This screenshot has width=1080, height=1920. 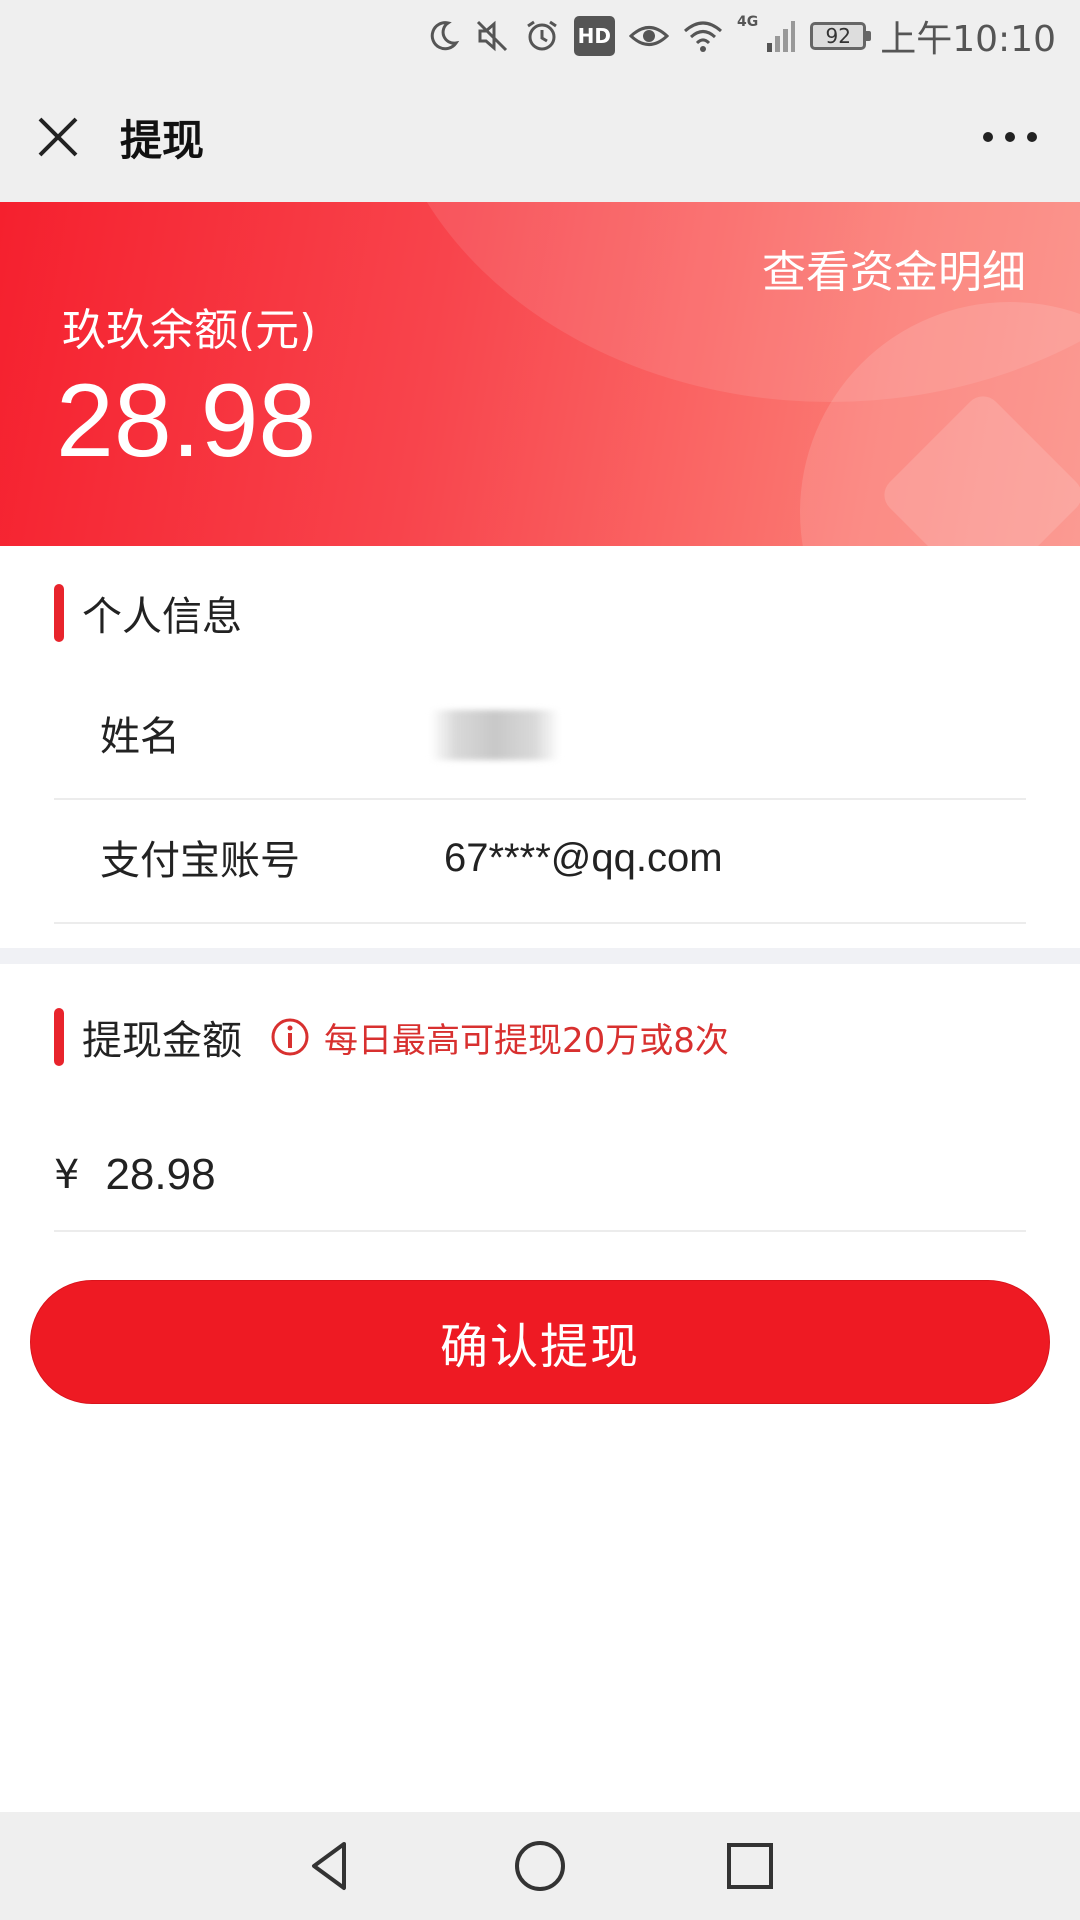 What do you see at coordinates (186, 421) in the screenshot?
I see `balance-amount: 28.98` at bounding box center [186, 421].